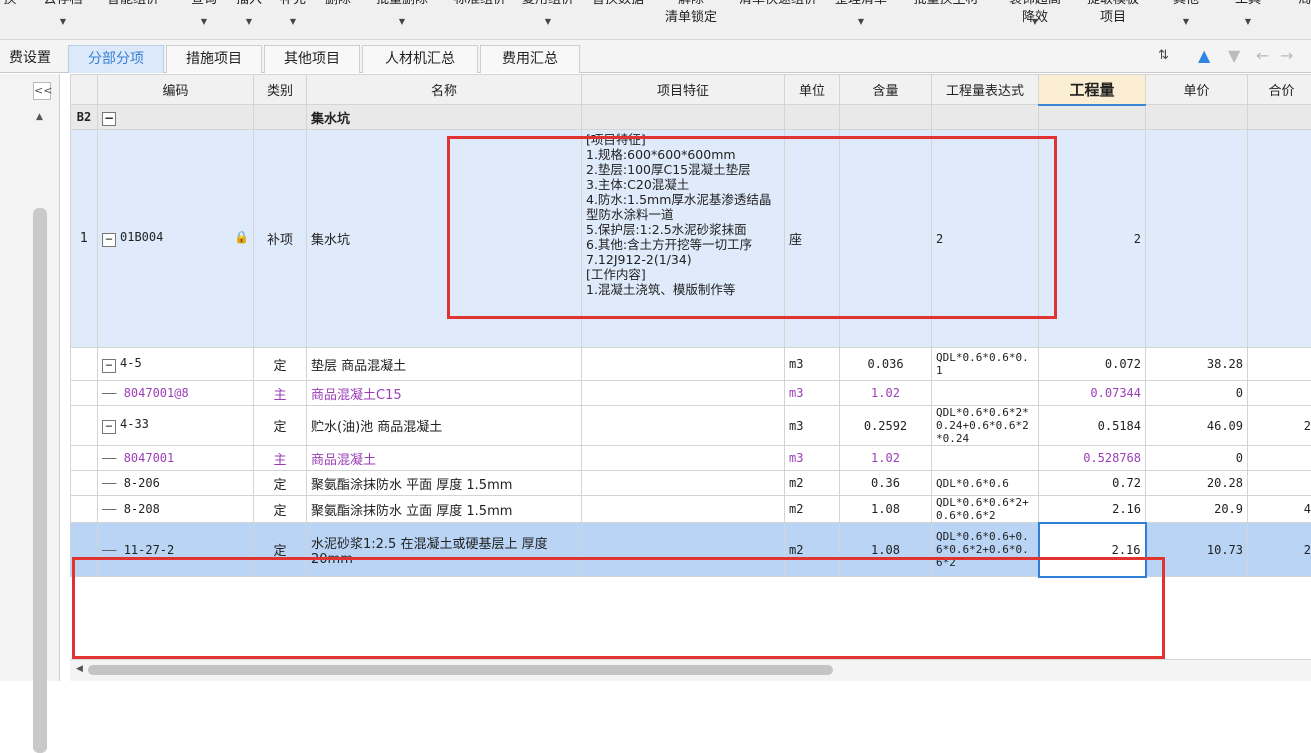  I want to click on toolbar-button: 清单快速组价, so click(778, 20).